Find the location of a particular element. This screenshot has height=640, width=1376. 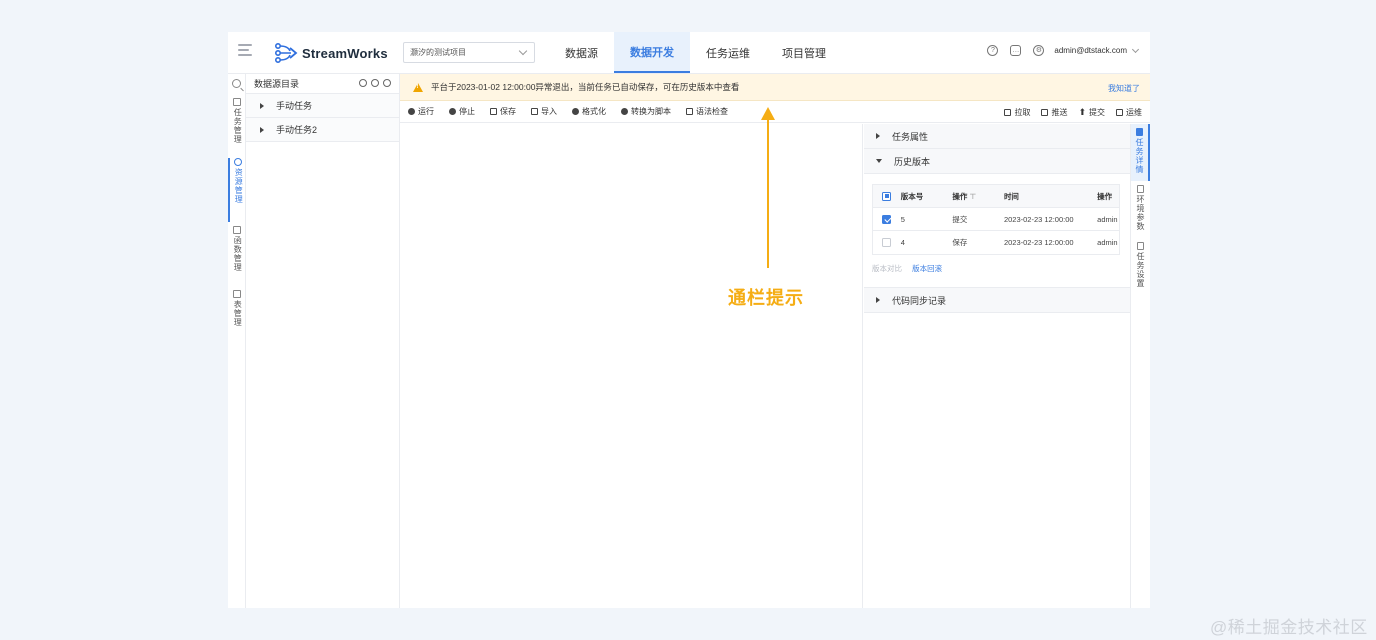

table-row: 5 提交 2023-02-23 12:00:00 admin is located at coordinates (996, 219).